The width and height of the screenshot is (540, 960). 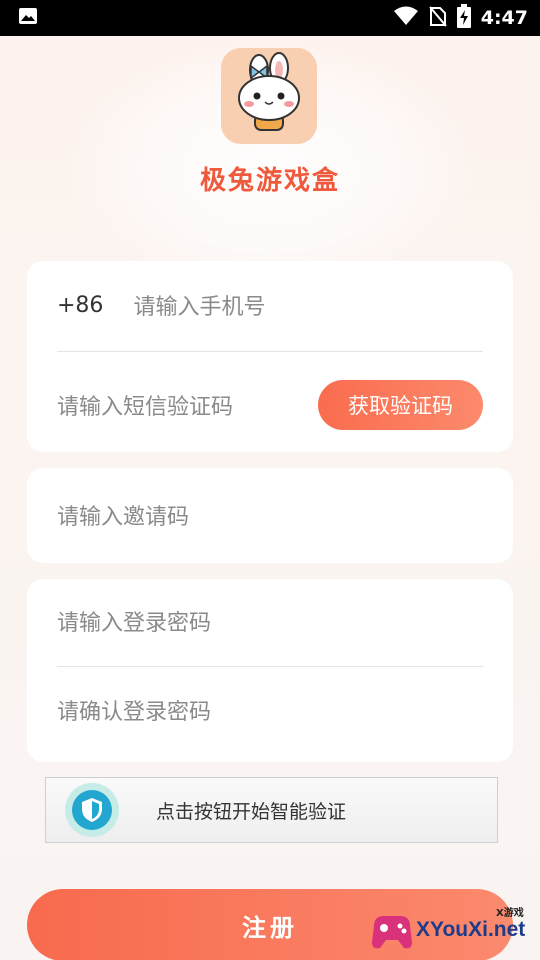 I want to click on password-row: 请输入登录密码, so click(x=270, y=621).